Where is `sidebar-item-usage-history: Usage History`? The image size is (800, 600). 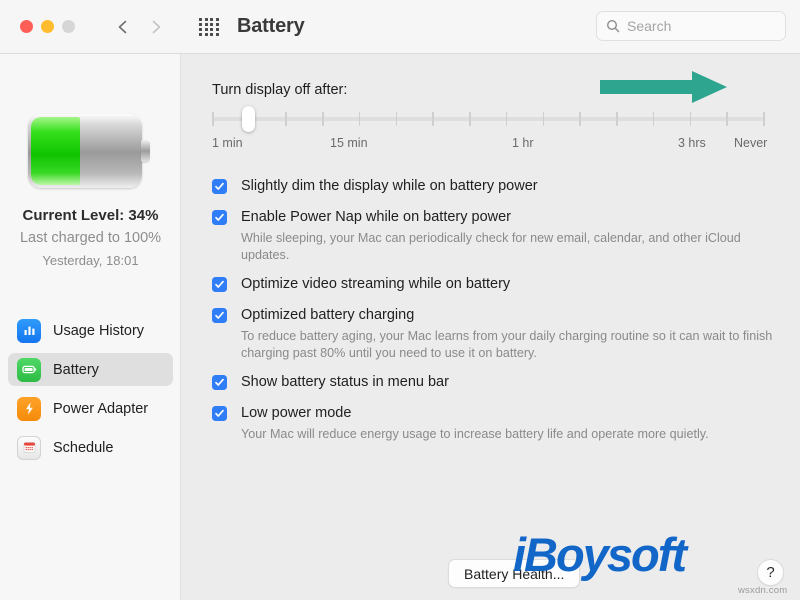
sidebar-item-usage-history: Usage History is located at coordinates (90, 330).